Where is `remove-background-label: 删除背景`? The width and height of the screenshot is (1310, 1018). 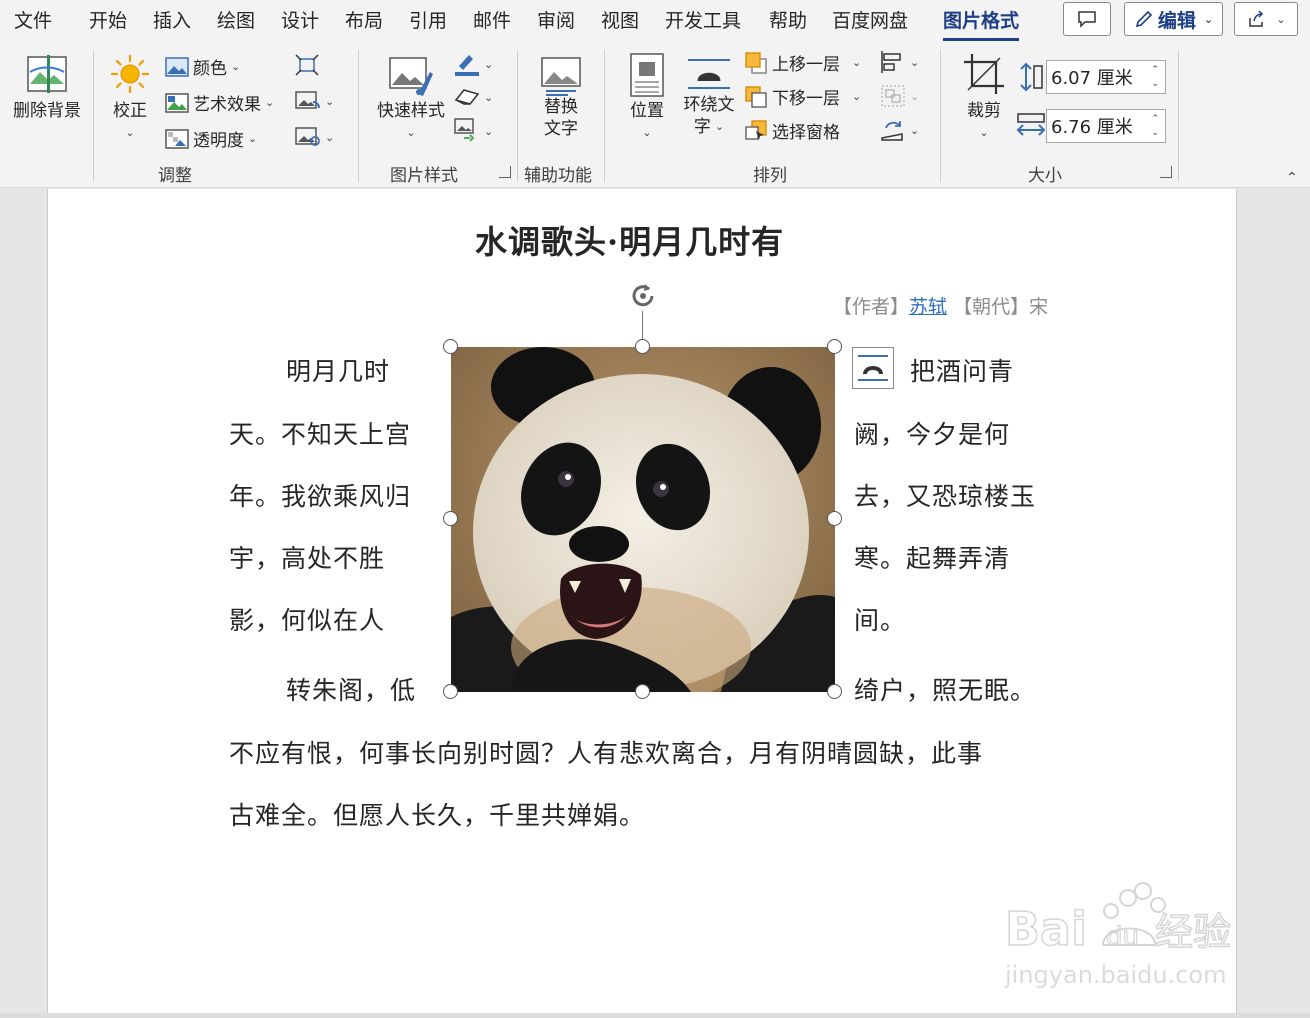 remove-background-label: 删除背景 is located at coordinates (47, 111).